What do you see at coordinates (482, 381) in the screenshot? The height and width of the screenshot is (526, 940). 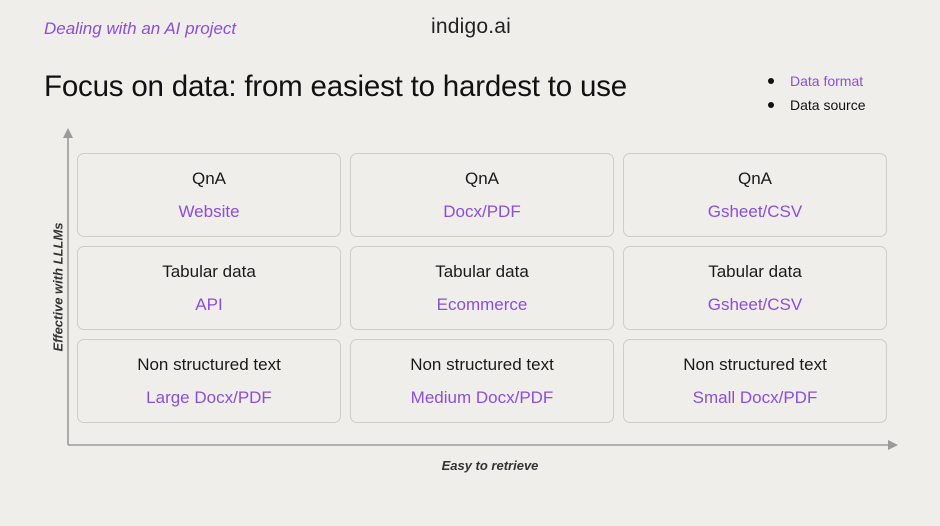 I see `matrix-cell: Non structured text Medium Docx/PDF` at bounding box center [482, 381].